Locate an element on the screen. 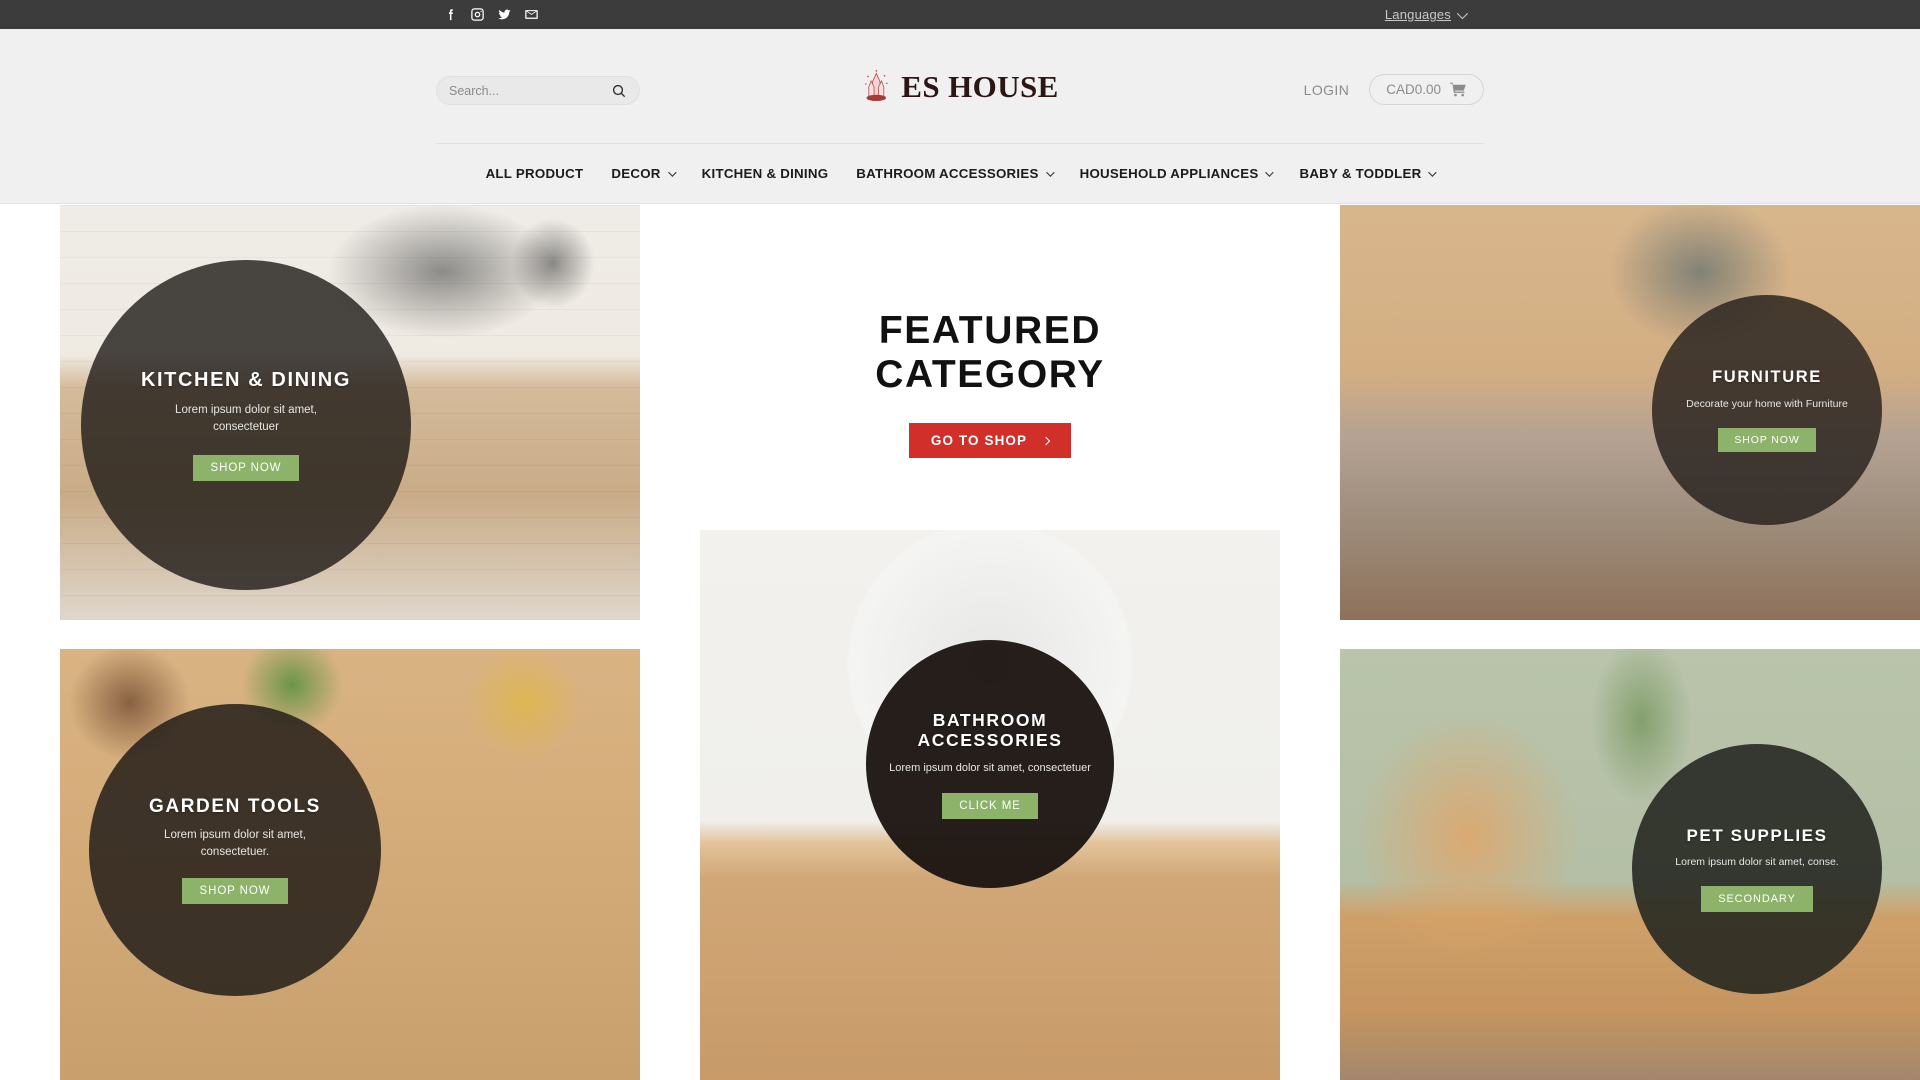 This screenshot has width=1920, height=1080. go-to-shop-label: GO TO SHOP is located at coordinates (979, 441).